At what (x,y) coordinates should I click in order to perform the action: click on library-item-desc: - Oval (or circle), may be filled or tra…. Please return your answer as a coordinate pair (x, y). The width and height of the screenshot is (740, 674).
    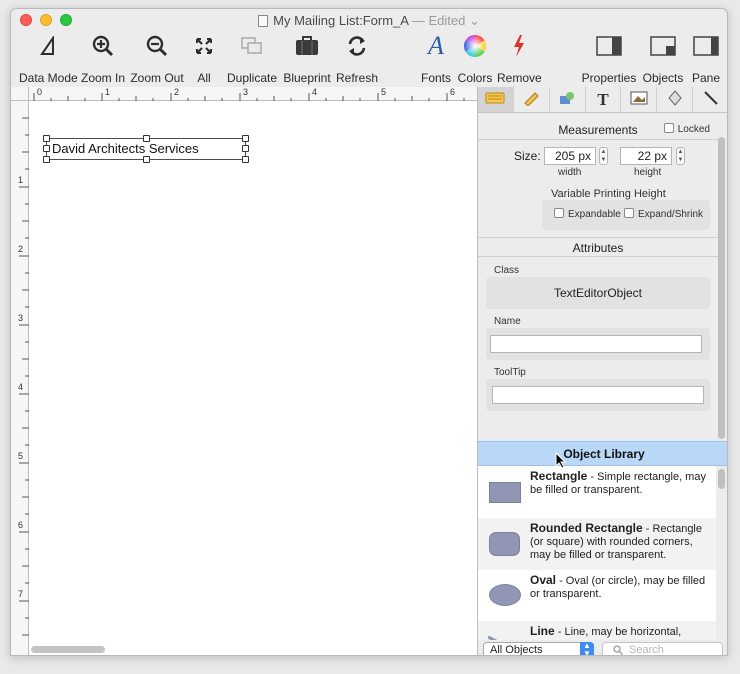
    Looking at the image, I should click on (618, 587).